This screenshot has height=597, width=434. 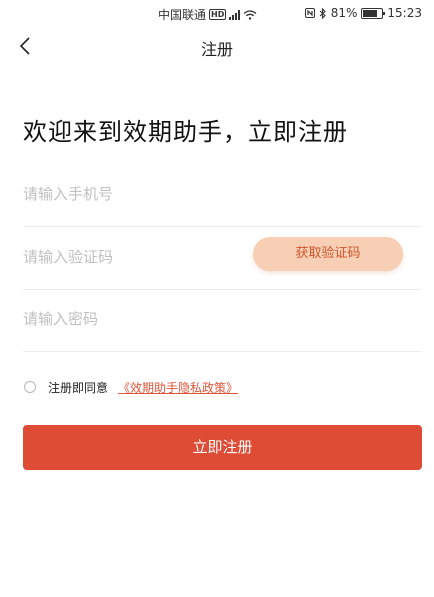 I want to click on welcome-heading: 欢迎来到效期助手，立即注册, so click(x=185, y=132).